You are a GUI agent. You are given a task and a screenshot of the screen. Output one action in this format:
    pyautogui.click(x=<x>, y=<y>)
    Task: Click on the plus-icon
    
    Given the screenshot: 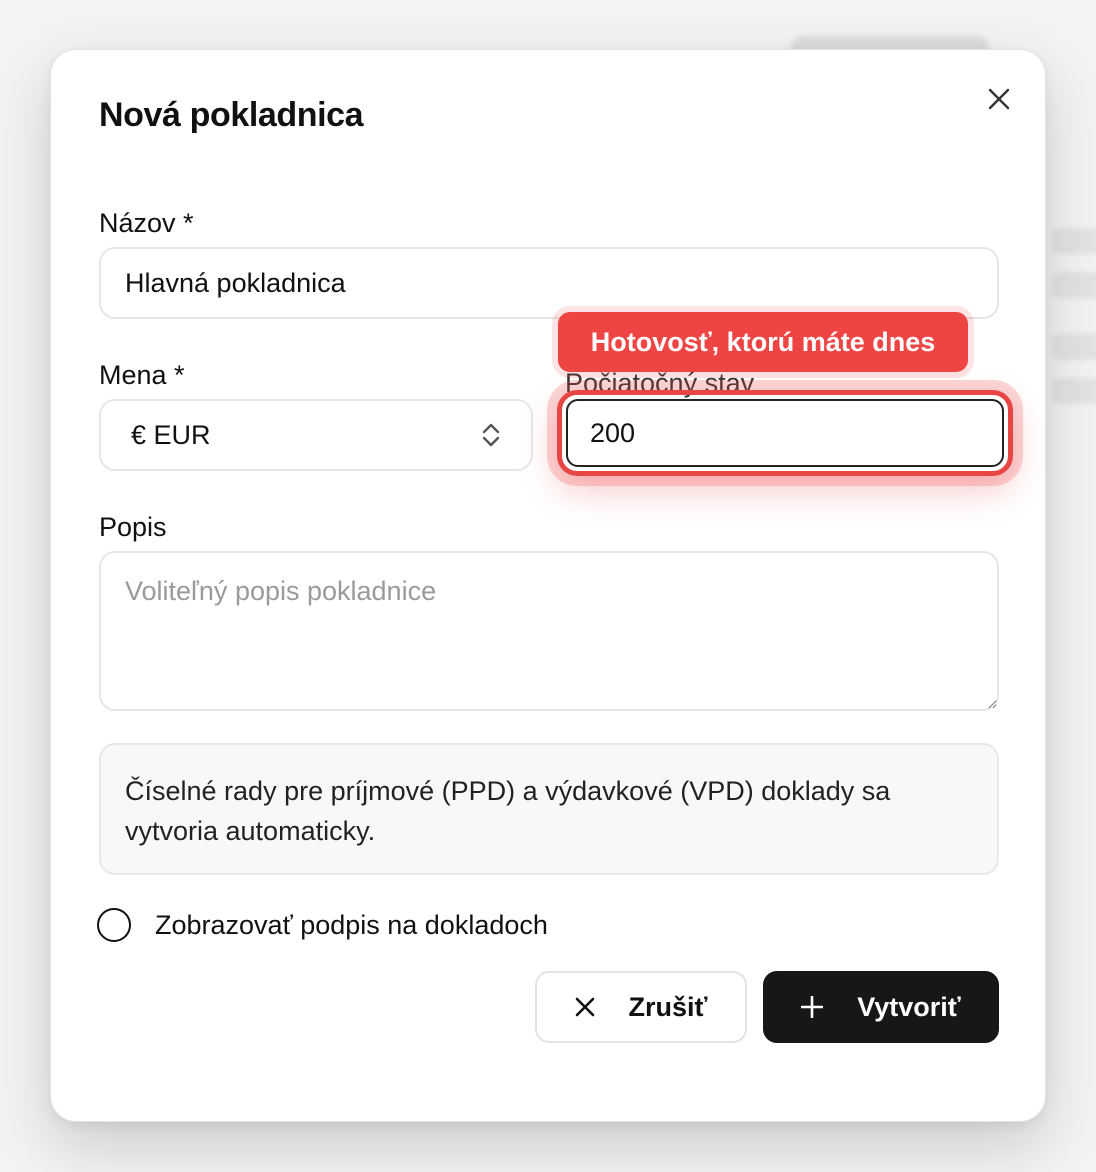 What is the action you would take?
    pyautogui.click(x=812, y=1007)
    